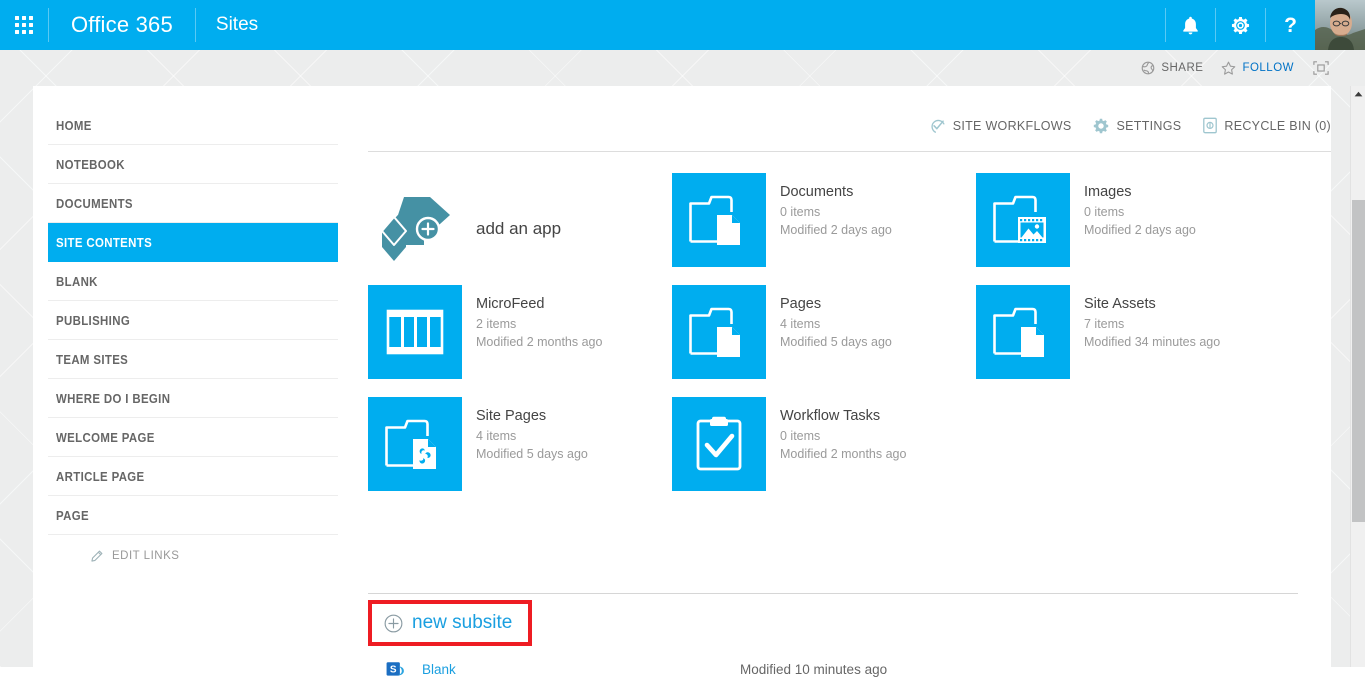 This screenshot has width=1365, height=683. Describe the element at coordinates (721, 25) in the screenshot. I see `suite-spacer` at that location.